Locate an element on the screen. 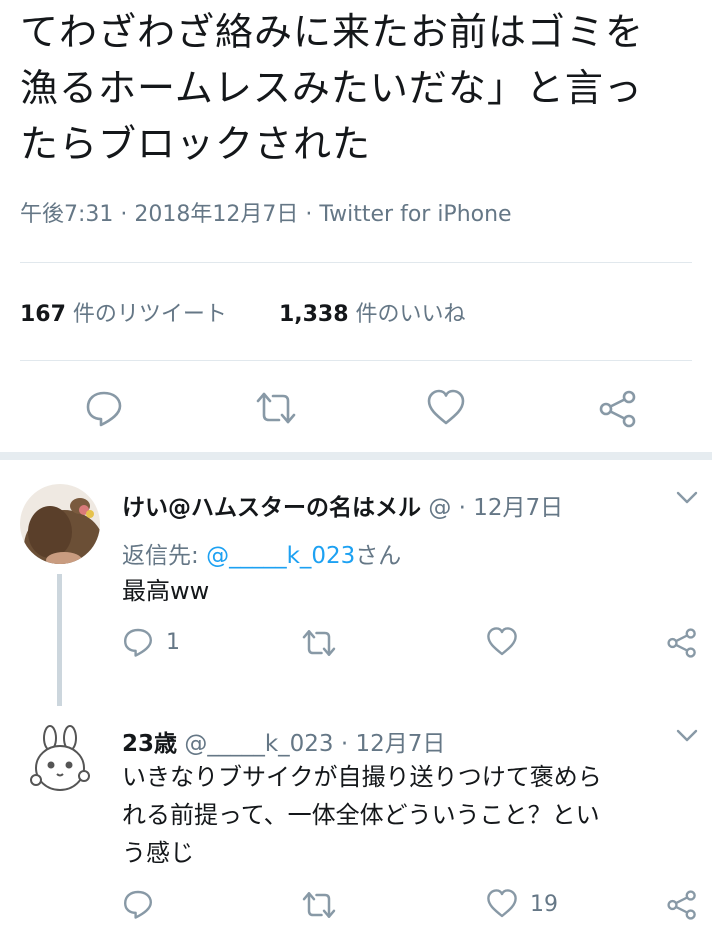  reply-count: 1 is located at coordinates (173, 642).